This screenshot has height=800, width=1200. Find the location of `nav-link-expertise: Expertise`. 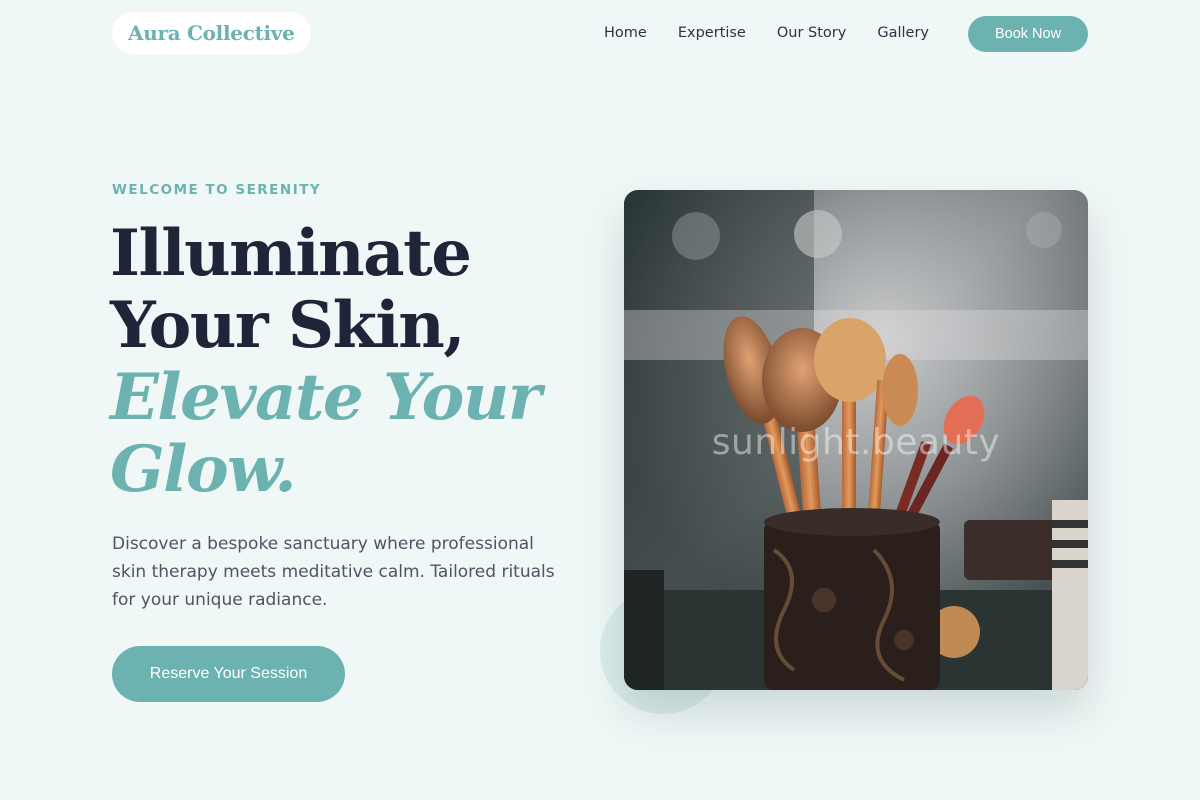

nav-link-expertise: Expertise is located at coordinates (712, 33).